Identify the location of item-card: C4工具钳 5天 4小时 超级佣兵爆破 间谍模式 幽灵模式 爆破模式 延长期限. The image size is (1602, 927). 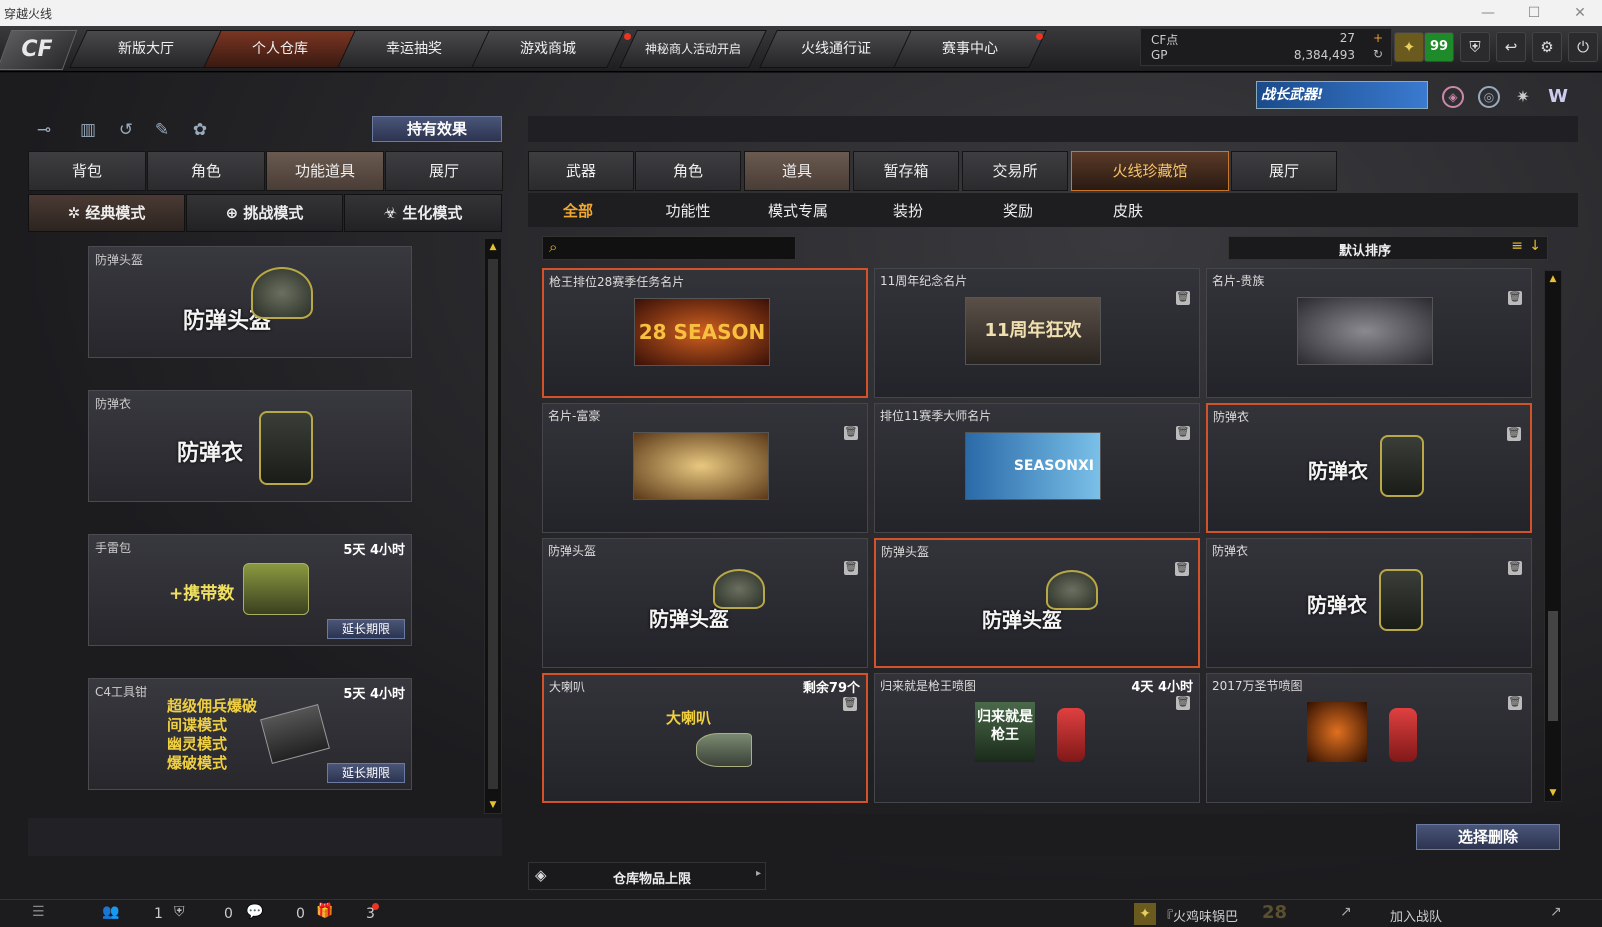
(250, 734).